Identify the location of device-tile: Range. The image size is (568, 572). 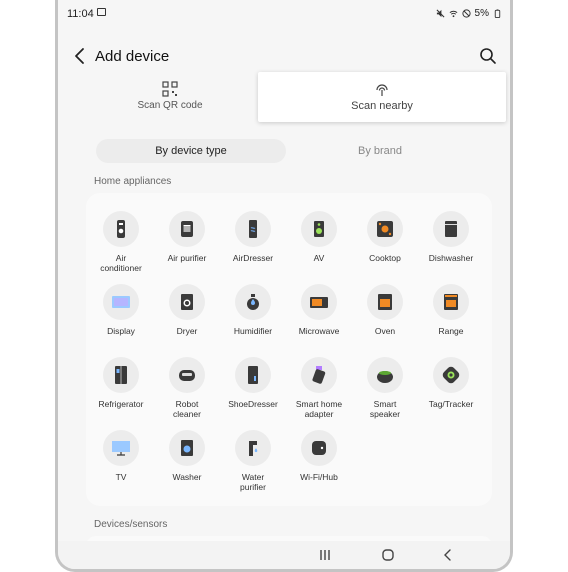
(451, 310).